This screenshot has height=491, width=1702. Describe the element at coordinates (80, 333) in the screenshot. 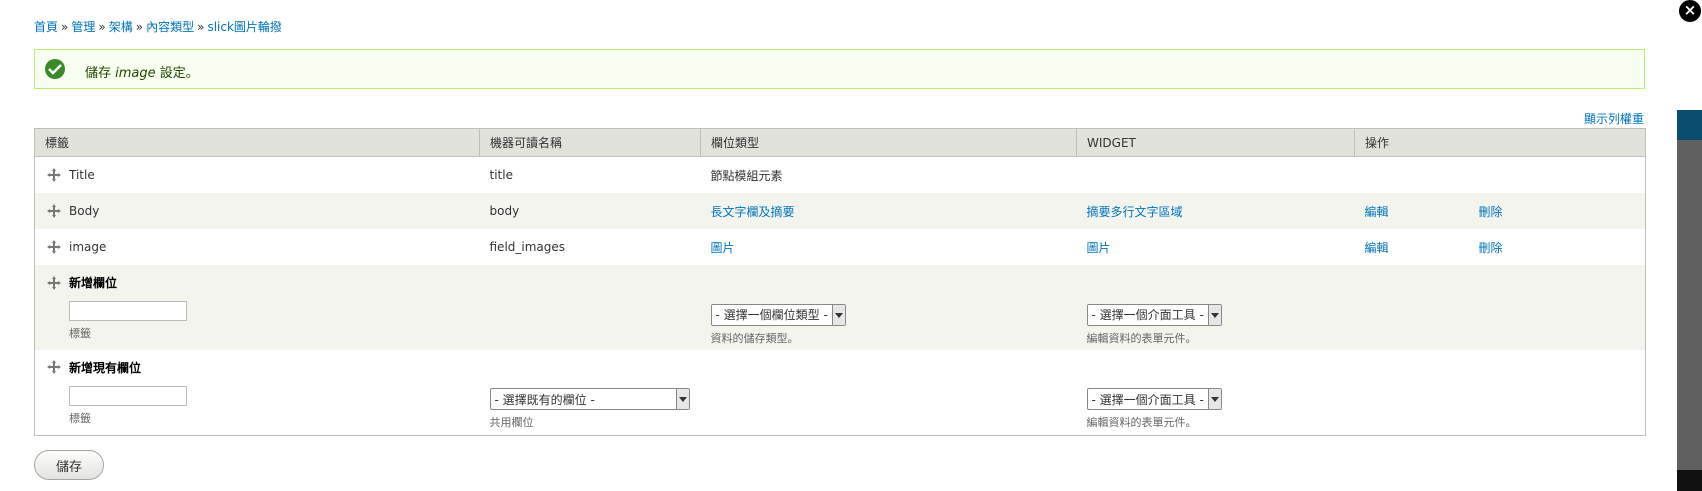

I see `new-field-label-desc: 標籤` at that location.